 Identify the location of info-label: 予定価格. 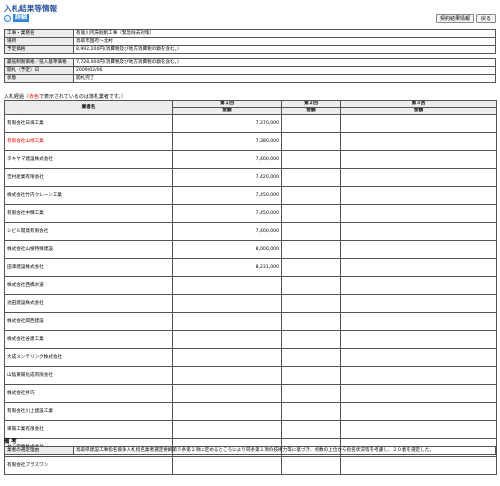
(39, 49).